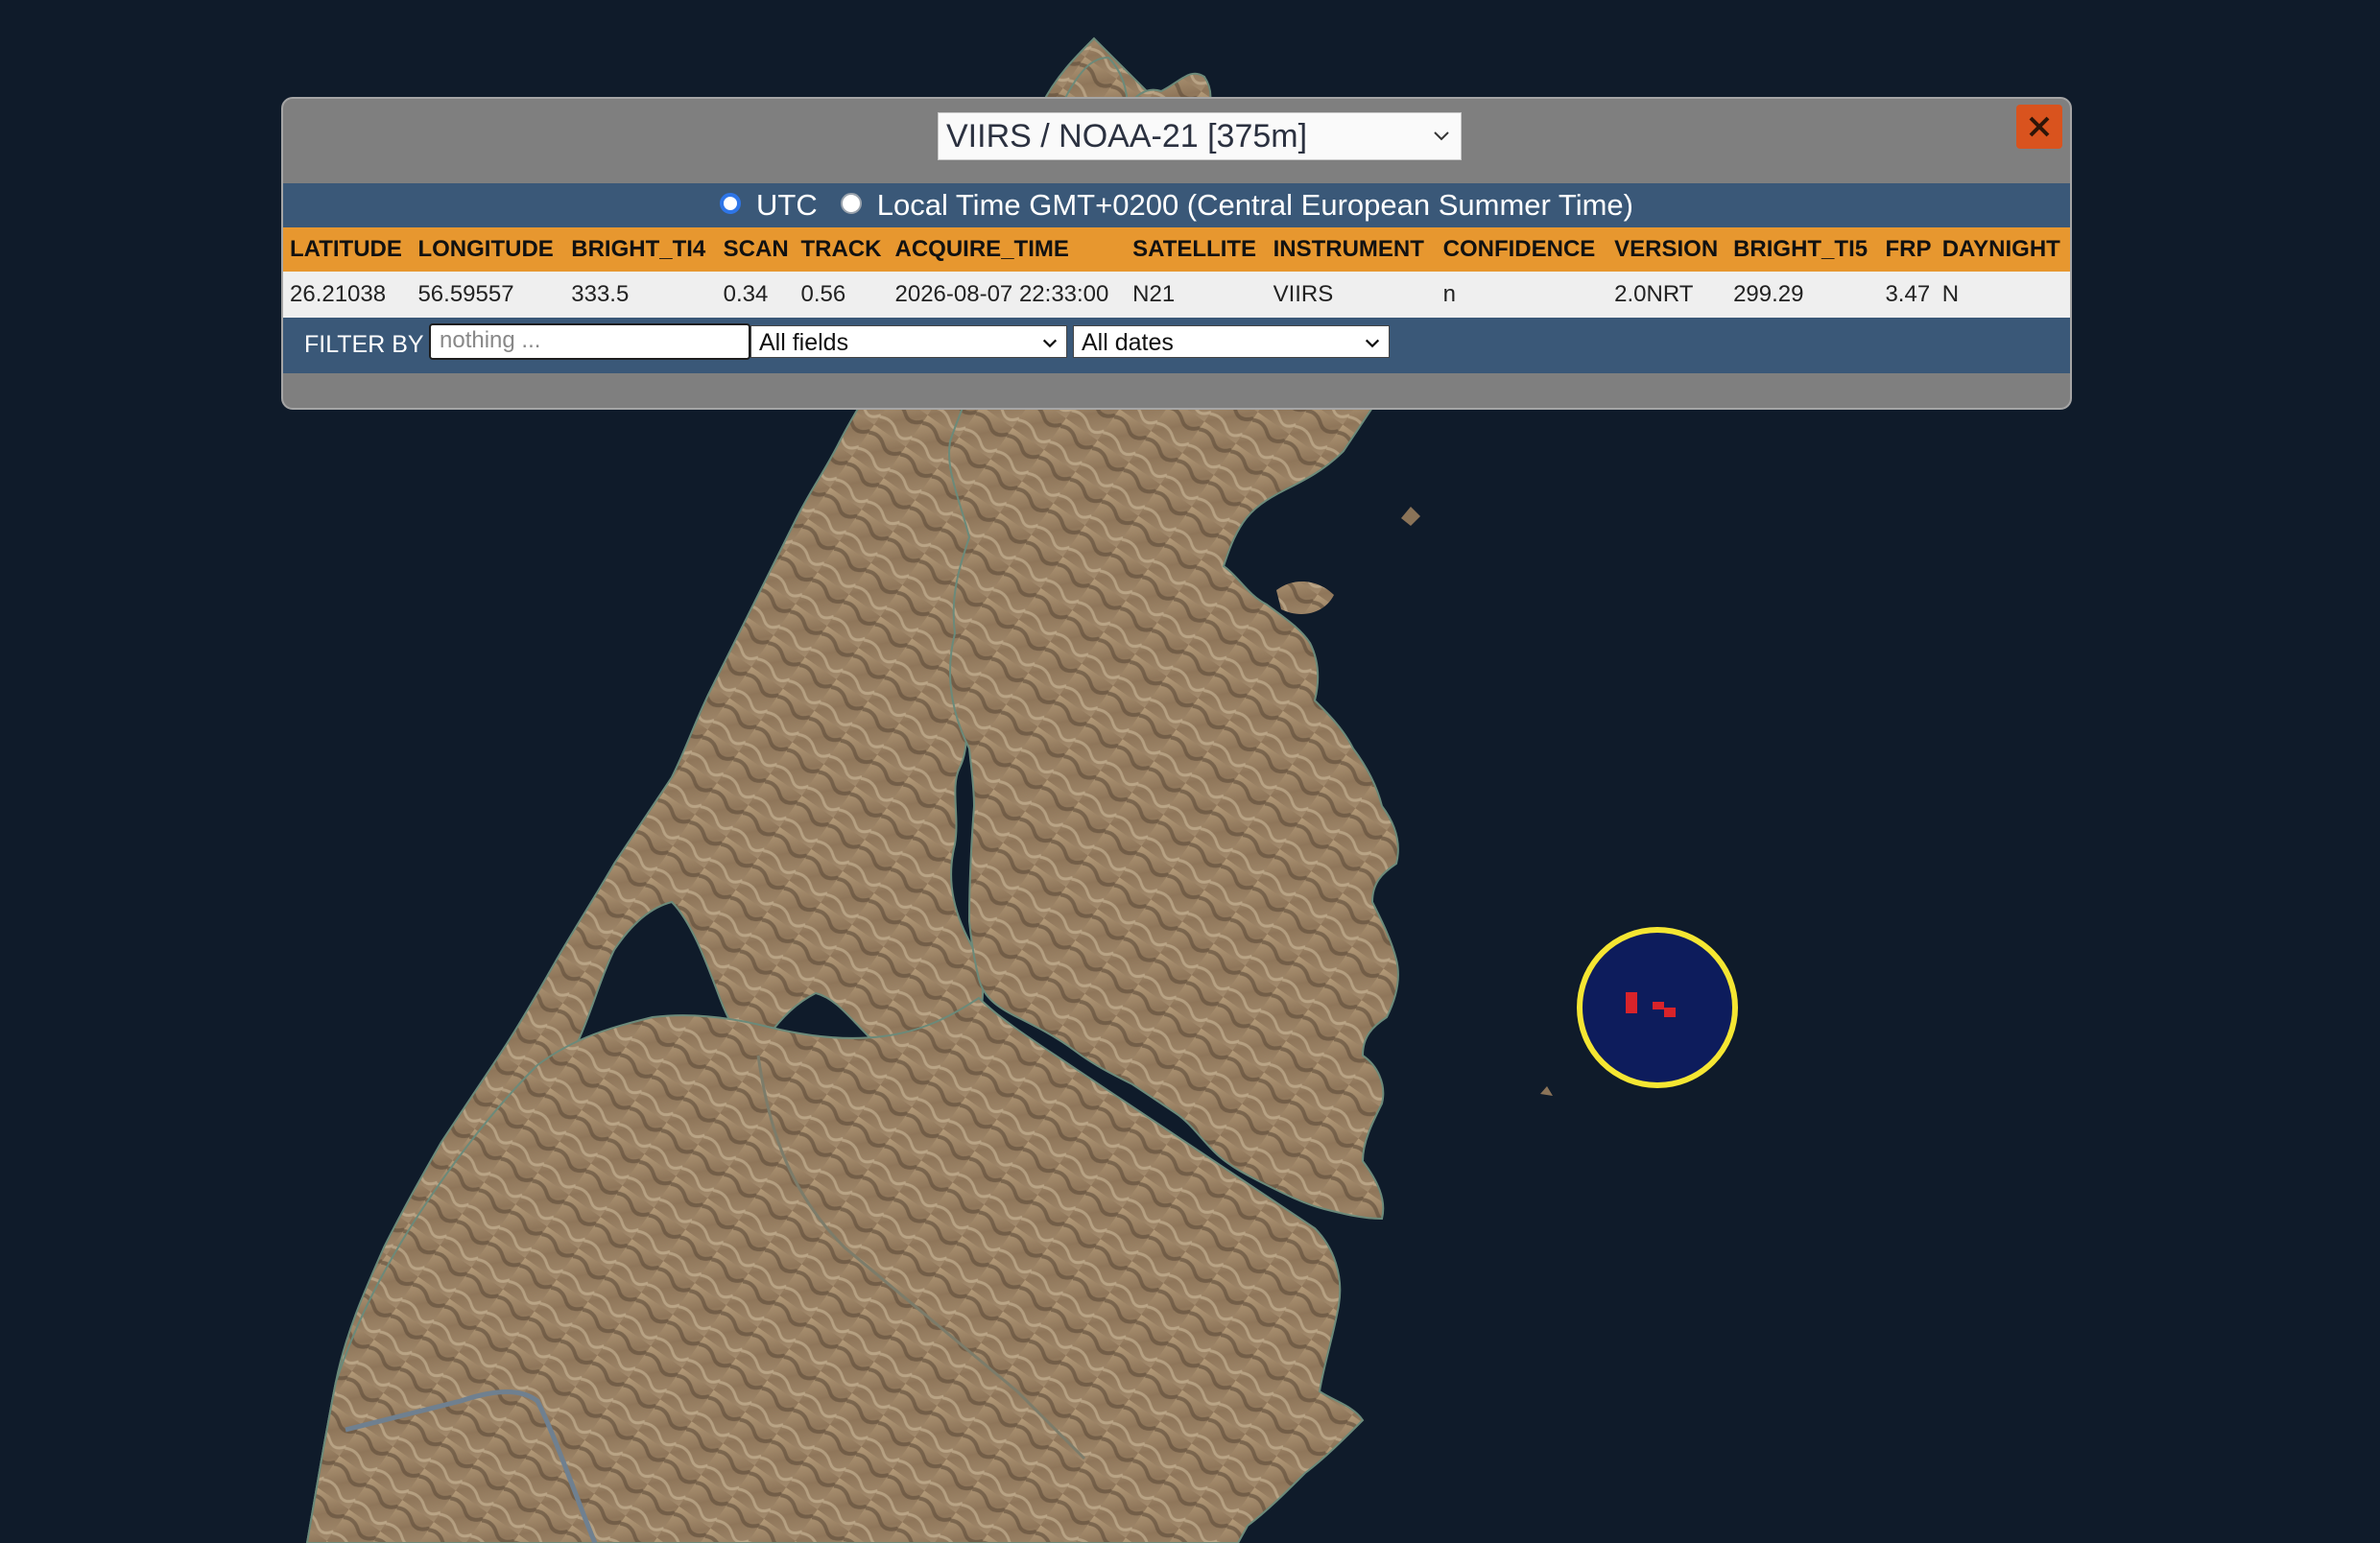  I want to click on fire-marker-icon, so click(1632, 1002).